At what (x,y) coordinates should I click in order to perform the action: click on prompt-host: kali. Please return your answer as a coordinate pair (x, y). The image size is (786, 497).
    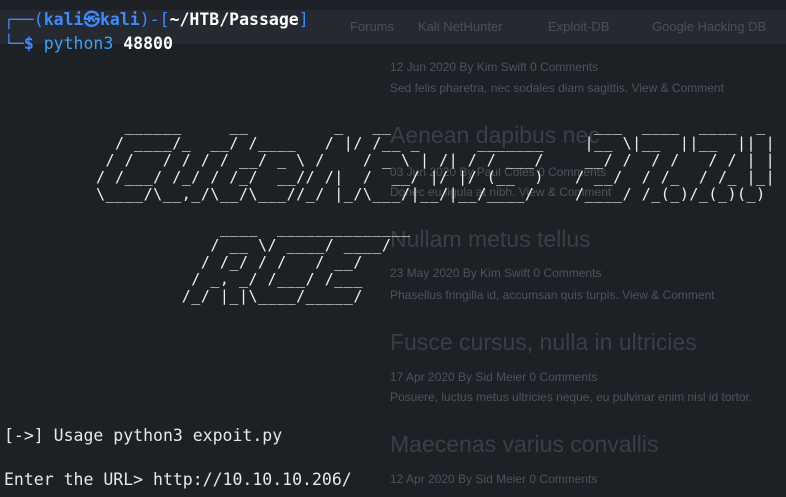
    Looking at the image, I should click on (120, 19).